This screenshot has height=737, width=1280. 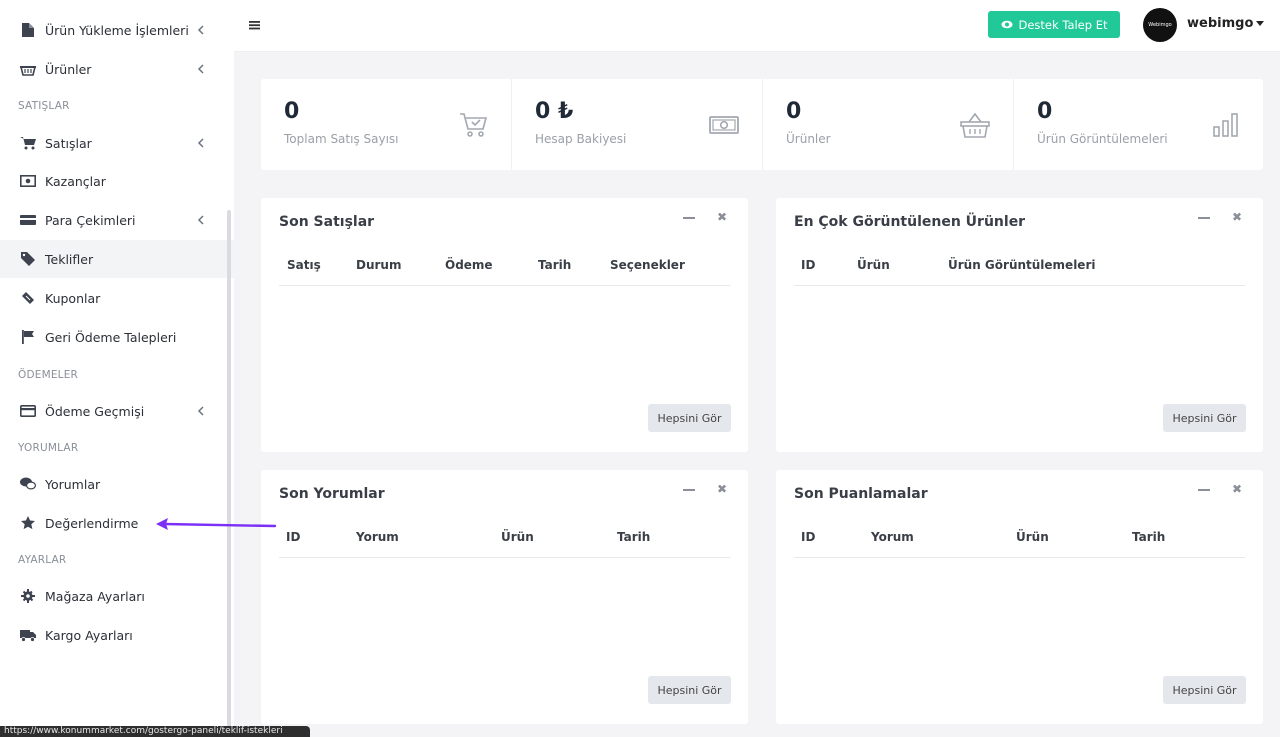 I want to click on avatar: Webimgo, so click(x=1160, y=25).